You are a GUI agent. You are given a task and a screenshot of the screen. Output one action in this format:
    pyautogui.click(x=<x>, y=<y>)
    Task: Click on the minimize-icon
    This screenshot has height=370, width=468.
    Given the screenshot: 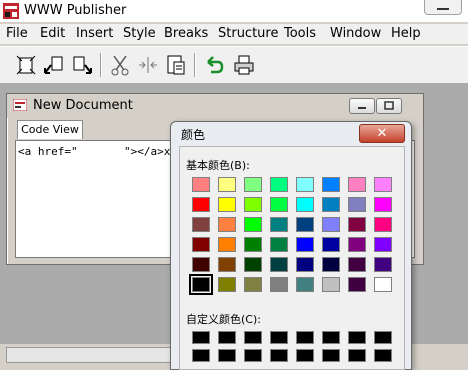 What is the action you would take?
    pyautogui.click(x=443, y=9)
    